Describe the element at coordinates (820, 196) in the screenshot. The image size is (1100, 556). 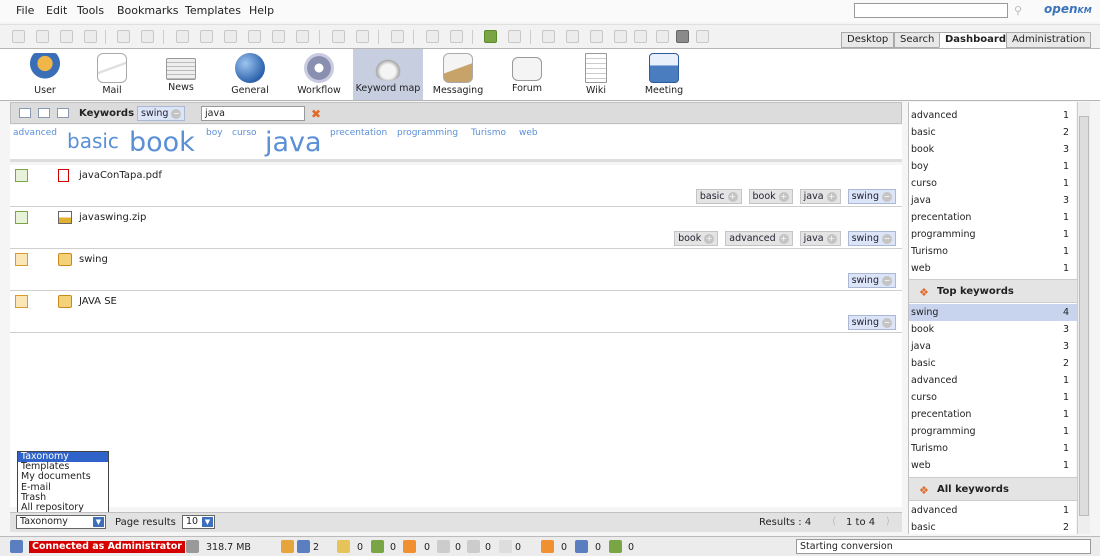
I see `result-tag: java +` at that location.